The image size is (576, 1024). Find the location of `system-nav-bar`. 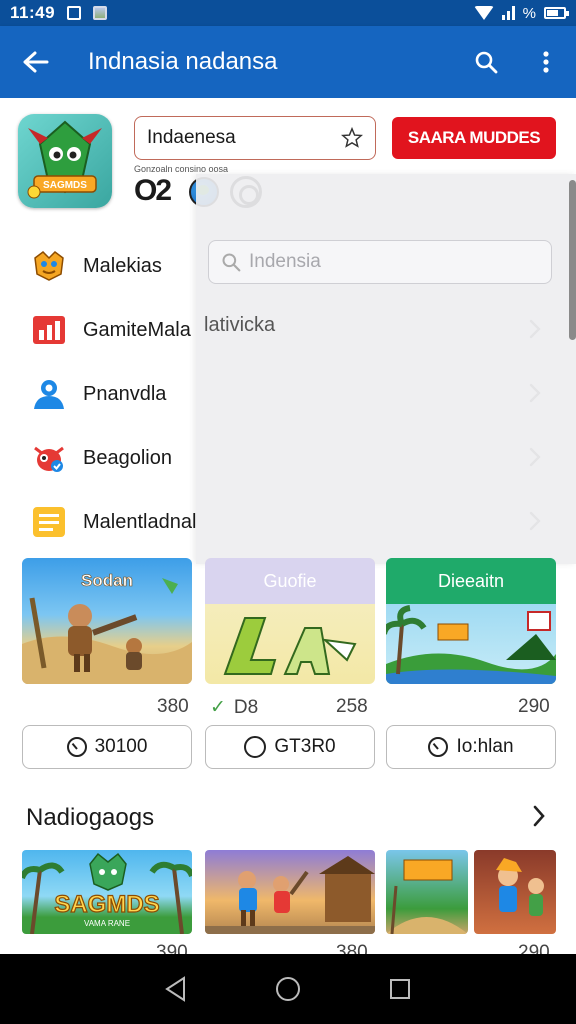

system-nav-bar is located at coordinates (288, 989).